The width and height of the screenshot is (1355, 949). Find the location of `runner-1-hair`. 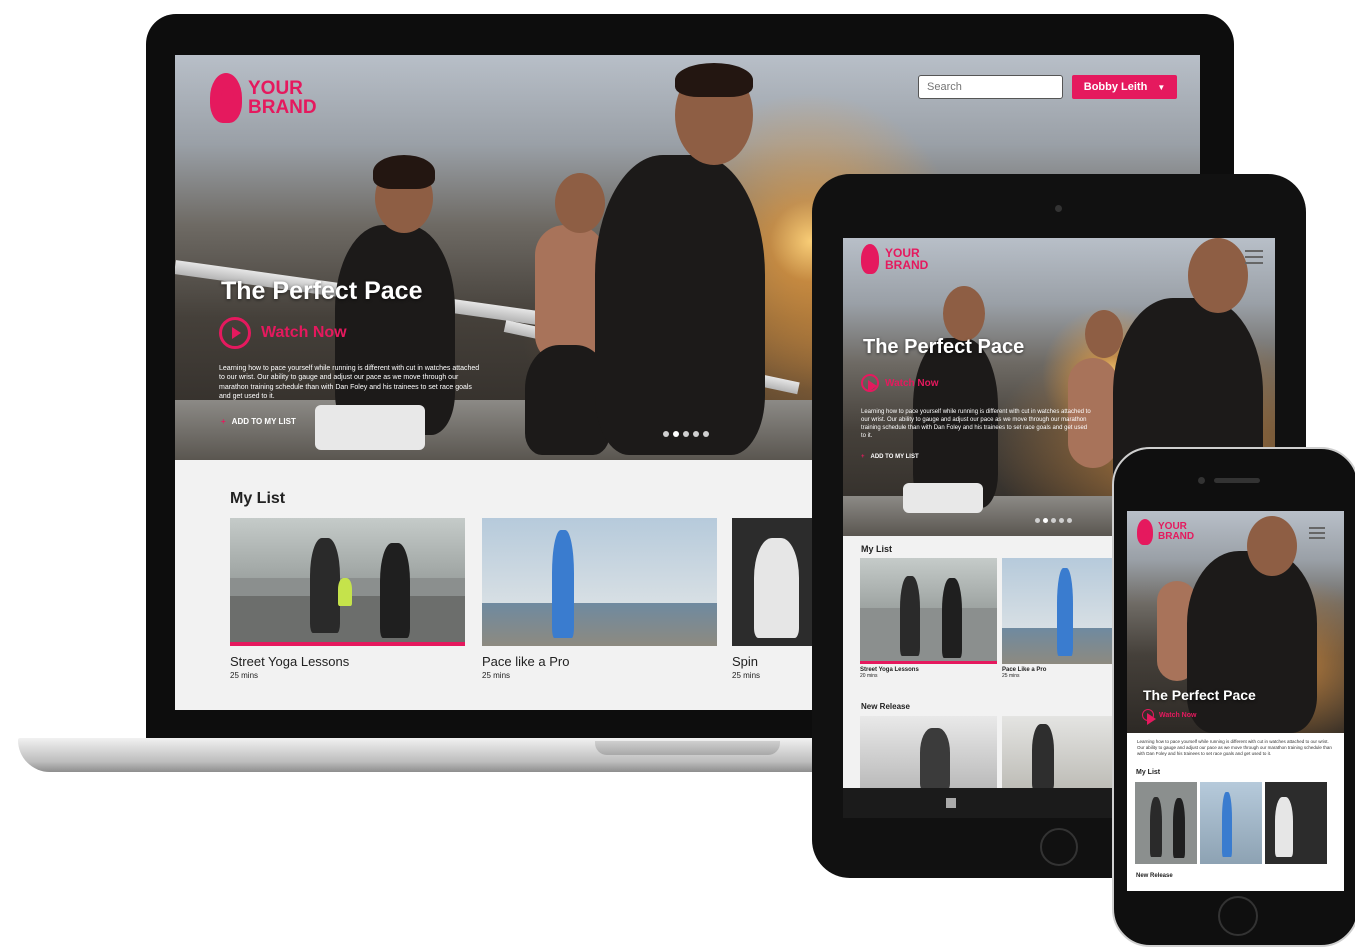

runner-1-hair is located at coordinates (404, 172).